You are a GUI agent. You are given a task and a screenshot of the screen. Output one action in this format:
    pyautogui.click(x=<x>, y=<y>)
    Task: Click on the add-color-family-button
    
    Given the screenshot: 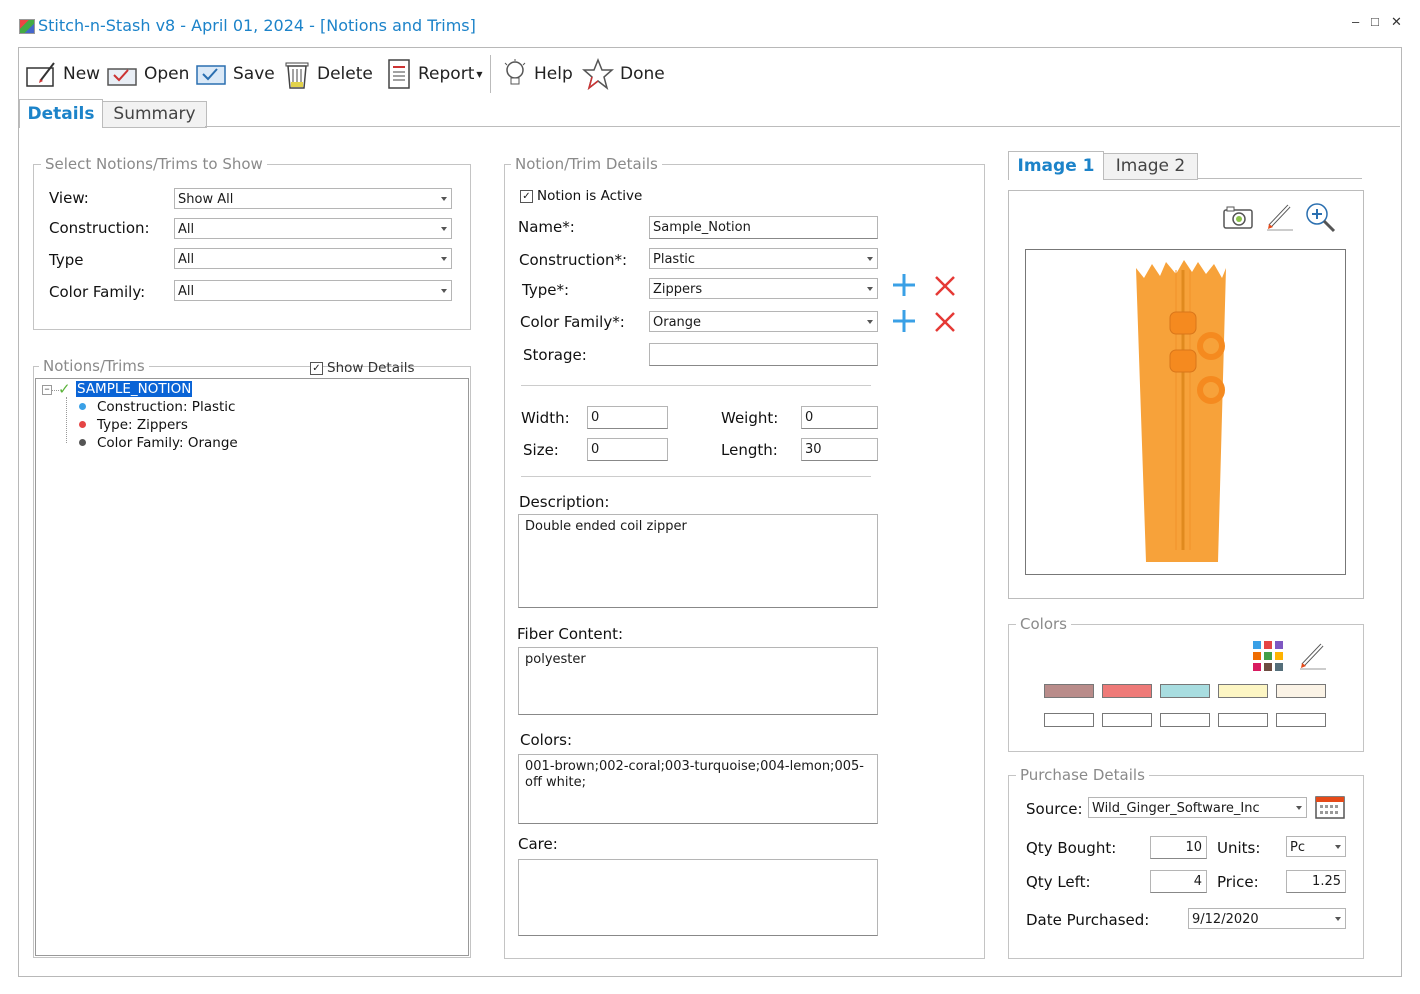 What is the action you would take?
    pyautogui.click(x=904, y=322)
    